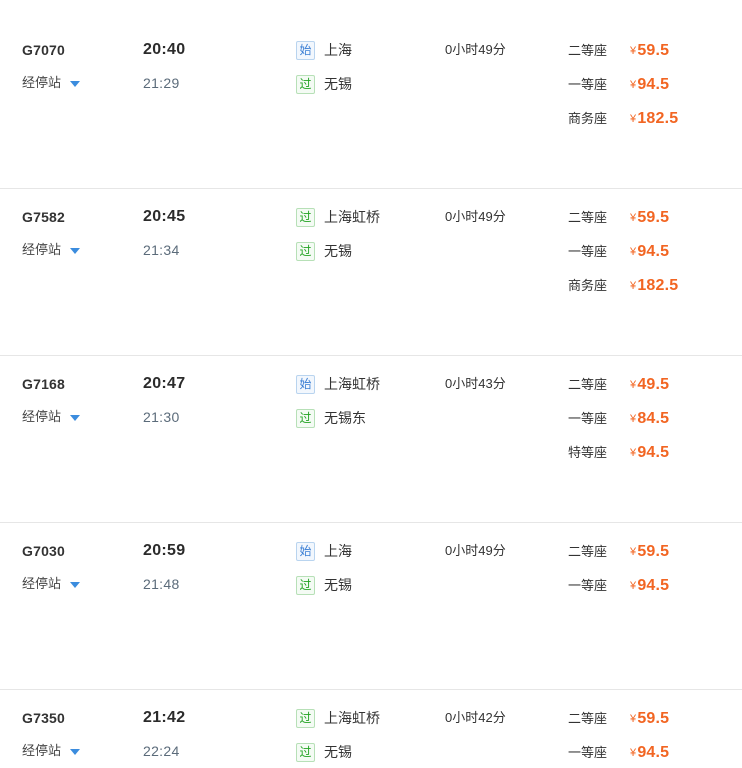 The height and width of the screenshot is (768, 742). Describe the element at coordinates (650, 418) in the screenshot. I see `seat-class-row: 一等座 ¥84.5` at that location.